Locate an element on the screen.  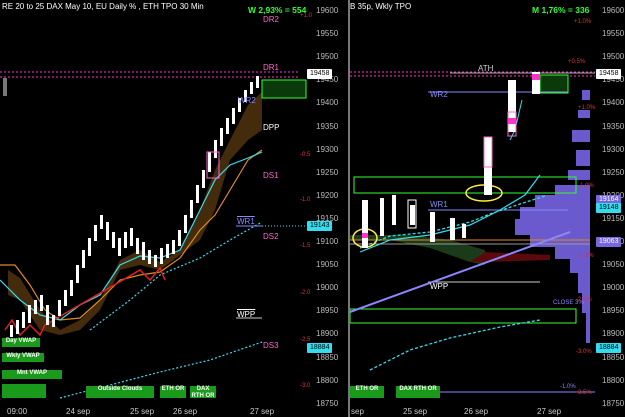
pct-label: -3.0 is located at coordinates (305, 386).